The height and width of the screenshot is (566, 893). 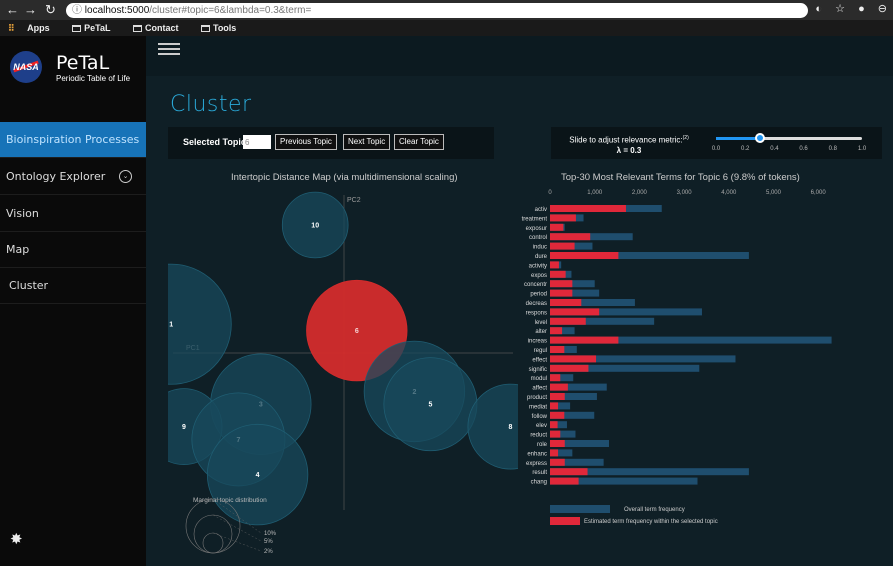 I want to click on slider-thumb, so click(x=759, y=138).